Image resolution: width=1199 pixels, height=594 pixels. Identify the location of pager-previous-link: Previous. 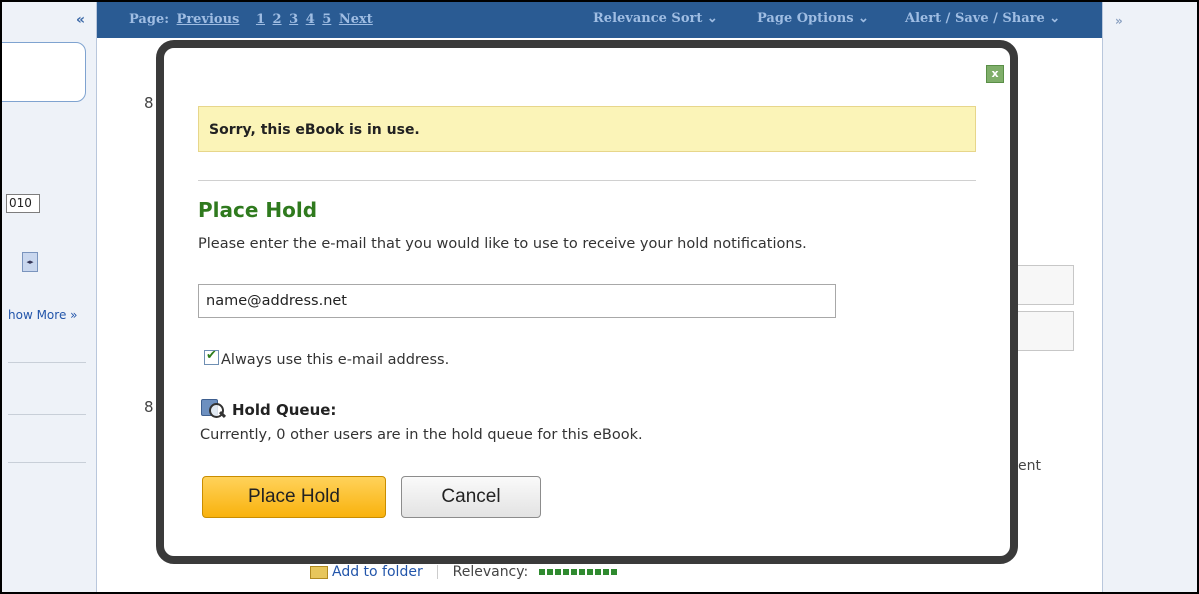
(208, 19).